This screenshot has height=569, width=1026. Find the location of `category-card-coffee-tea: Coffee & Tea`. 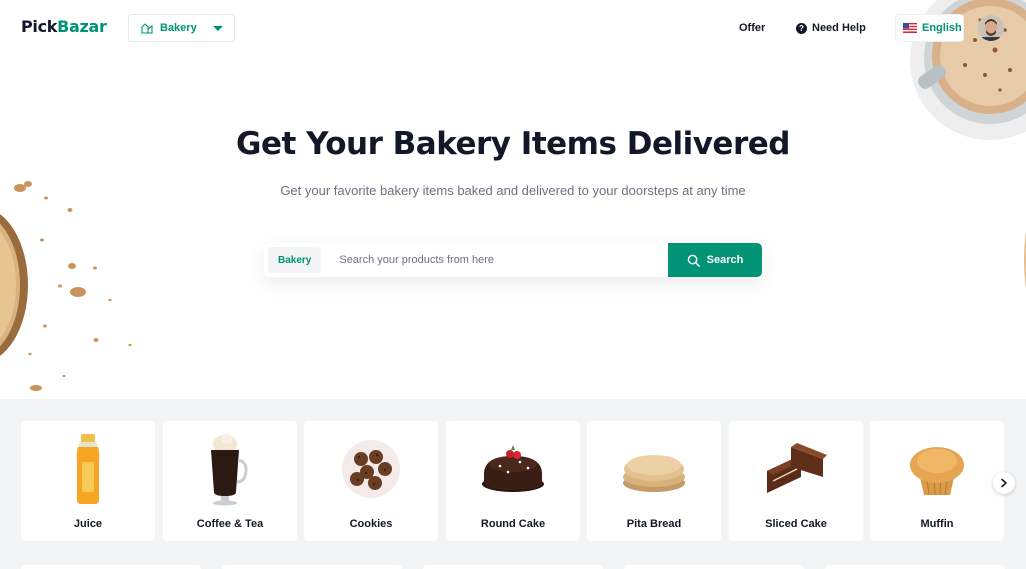

category-card-coffee-tea: Coffee & Tea is located at coordinates (230, 481).